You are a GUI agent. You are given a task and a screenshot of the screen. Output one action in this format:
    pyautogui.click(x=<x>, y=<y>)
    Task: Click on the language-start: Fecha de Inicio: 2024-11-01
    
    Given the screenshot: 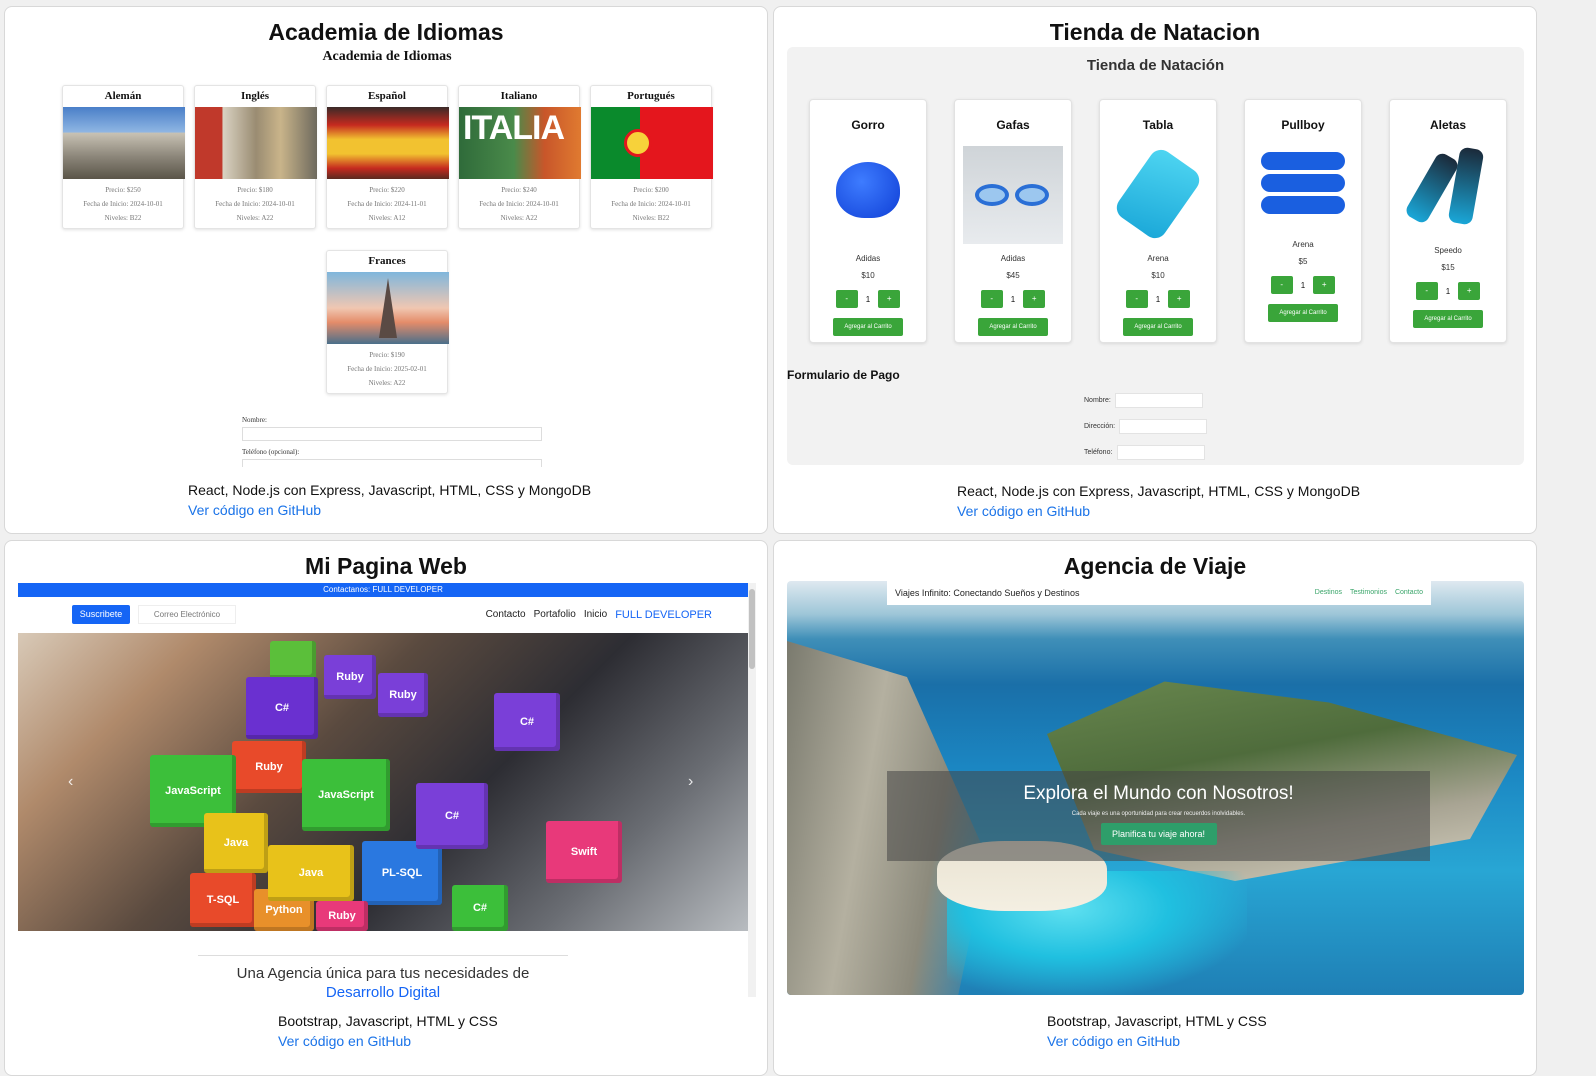 What is the action you would take?
    pyautogui.click(x=387, y=204)
    